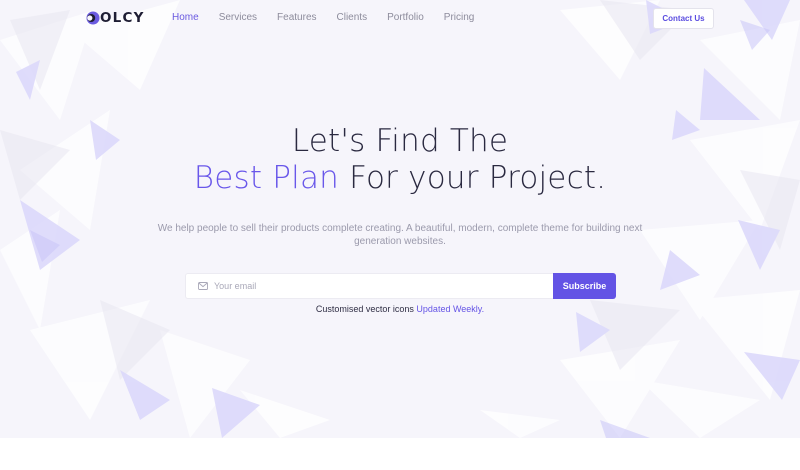 The width and height of the screenshot is (800, 470). Describe the element at coordinates (473, 178) in the screenshot. I see `hero-title-rest: For your Project.` at that location.